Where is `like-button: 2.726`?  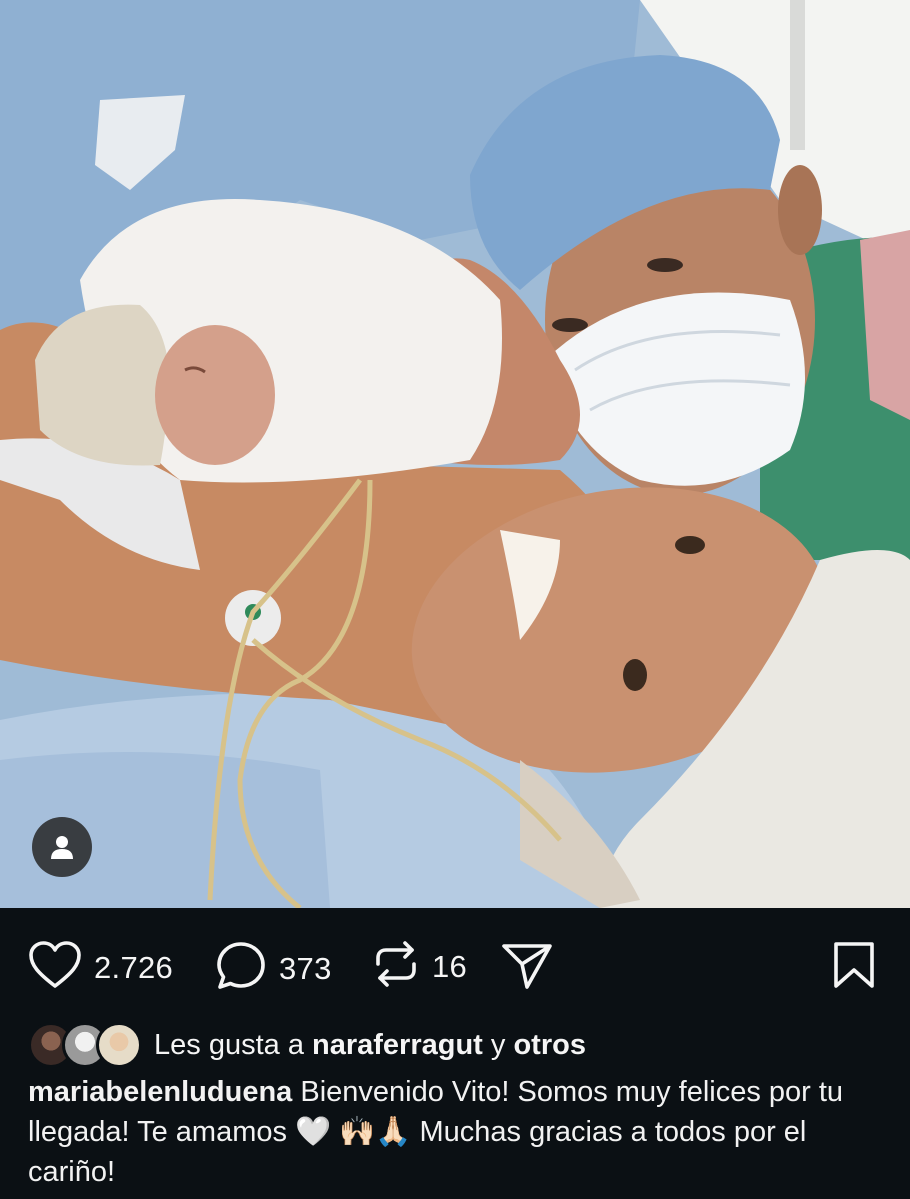 like-button: 2.726 is located at coordinates (100, 967).